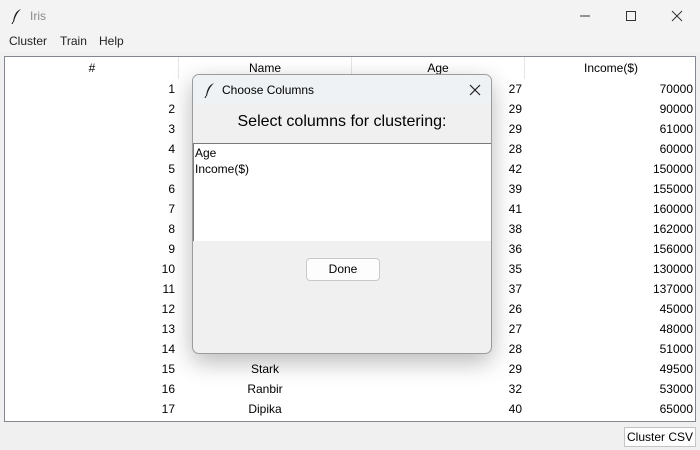 This screenshot has height=450, width=700. Describe the element at coordinates (168, 309) in the screenshot. I see `cell-number: 12` at that location.